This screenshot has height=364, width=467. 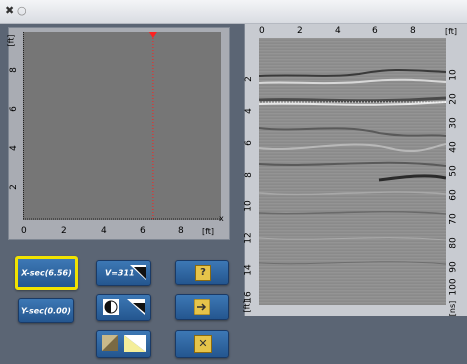 I want to click on export-icon, so click(x=202, y=307).